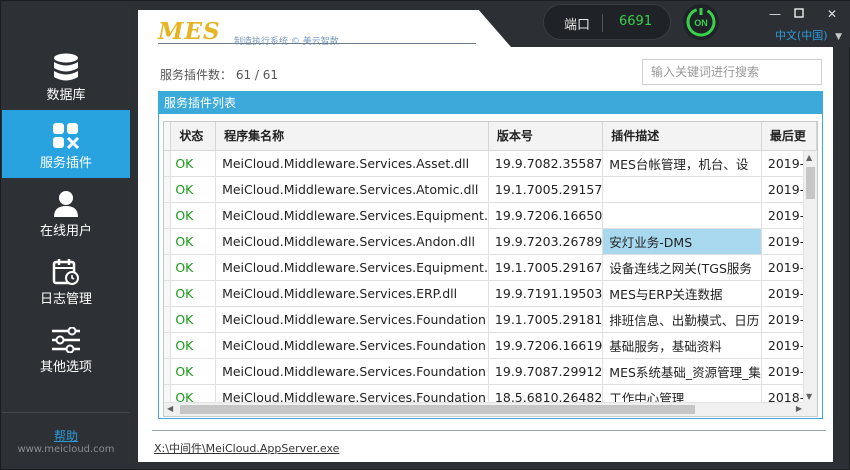  Describe the element at coordinates (65, 231) in the screenshot. I see `sidebar-item-label: 在线用户` at that location.